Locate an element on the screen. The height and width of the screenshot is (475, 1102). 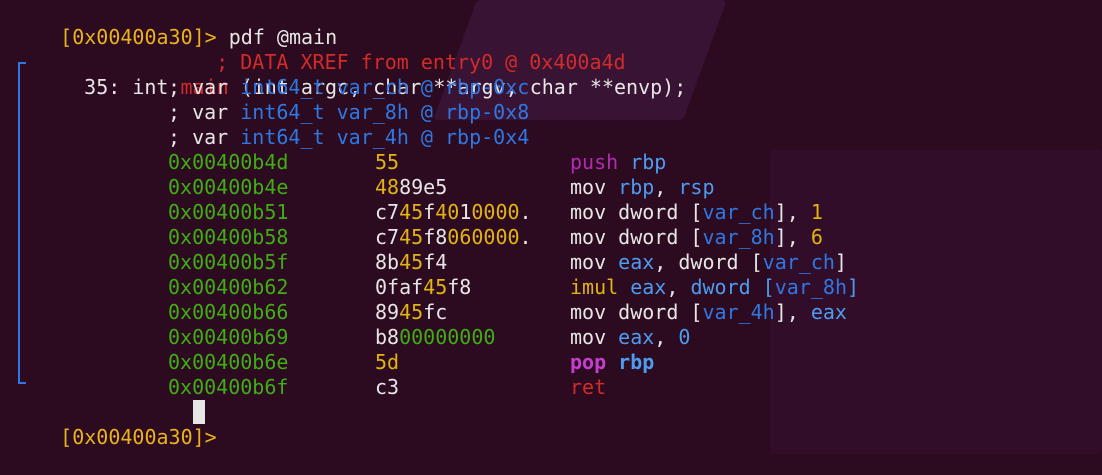
instruction-row: 0x00400b4d 55 push rbp is located at coordinates (551, 162).